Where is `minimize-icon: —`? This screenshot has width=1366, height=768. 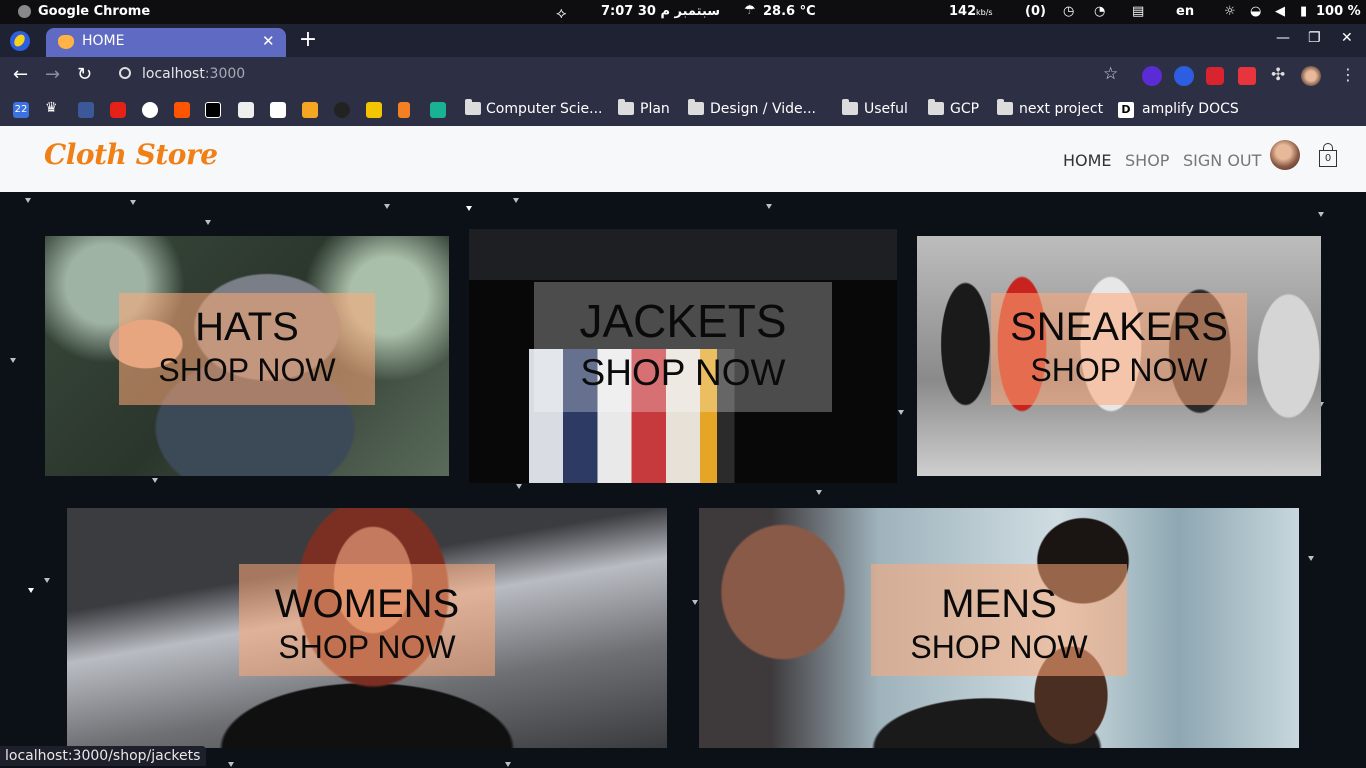 minimize-icon: — is located at coordinates (1283, 38).